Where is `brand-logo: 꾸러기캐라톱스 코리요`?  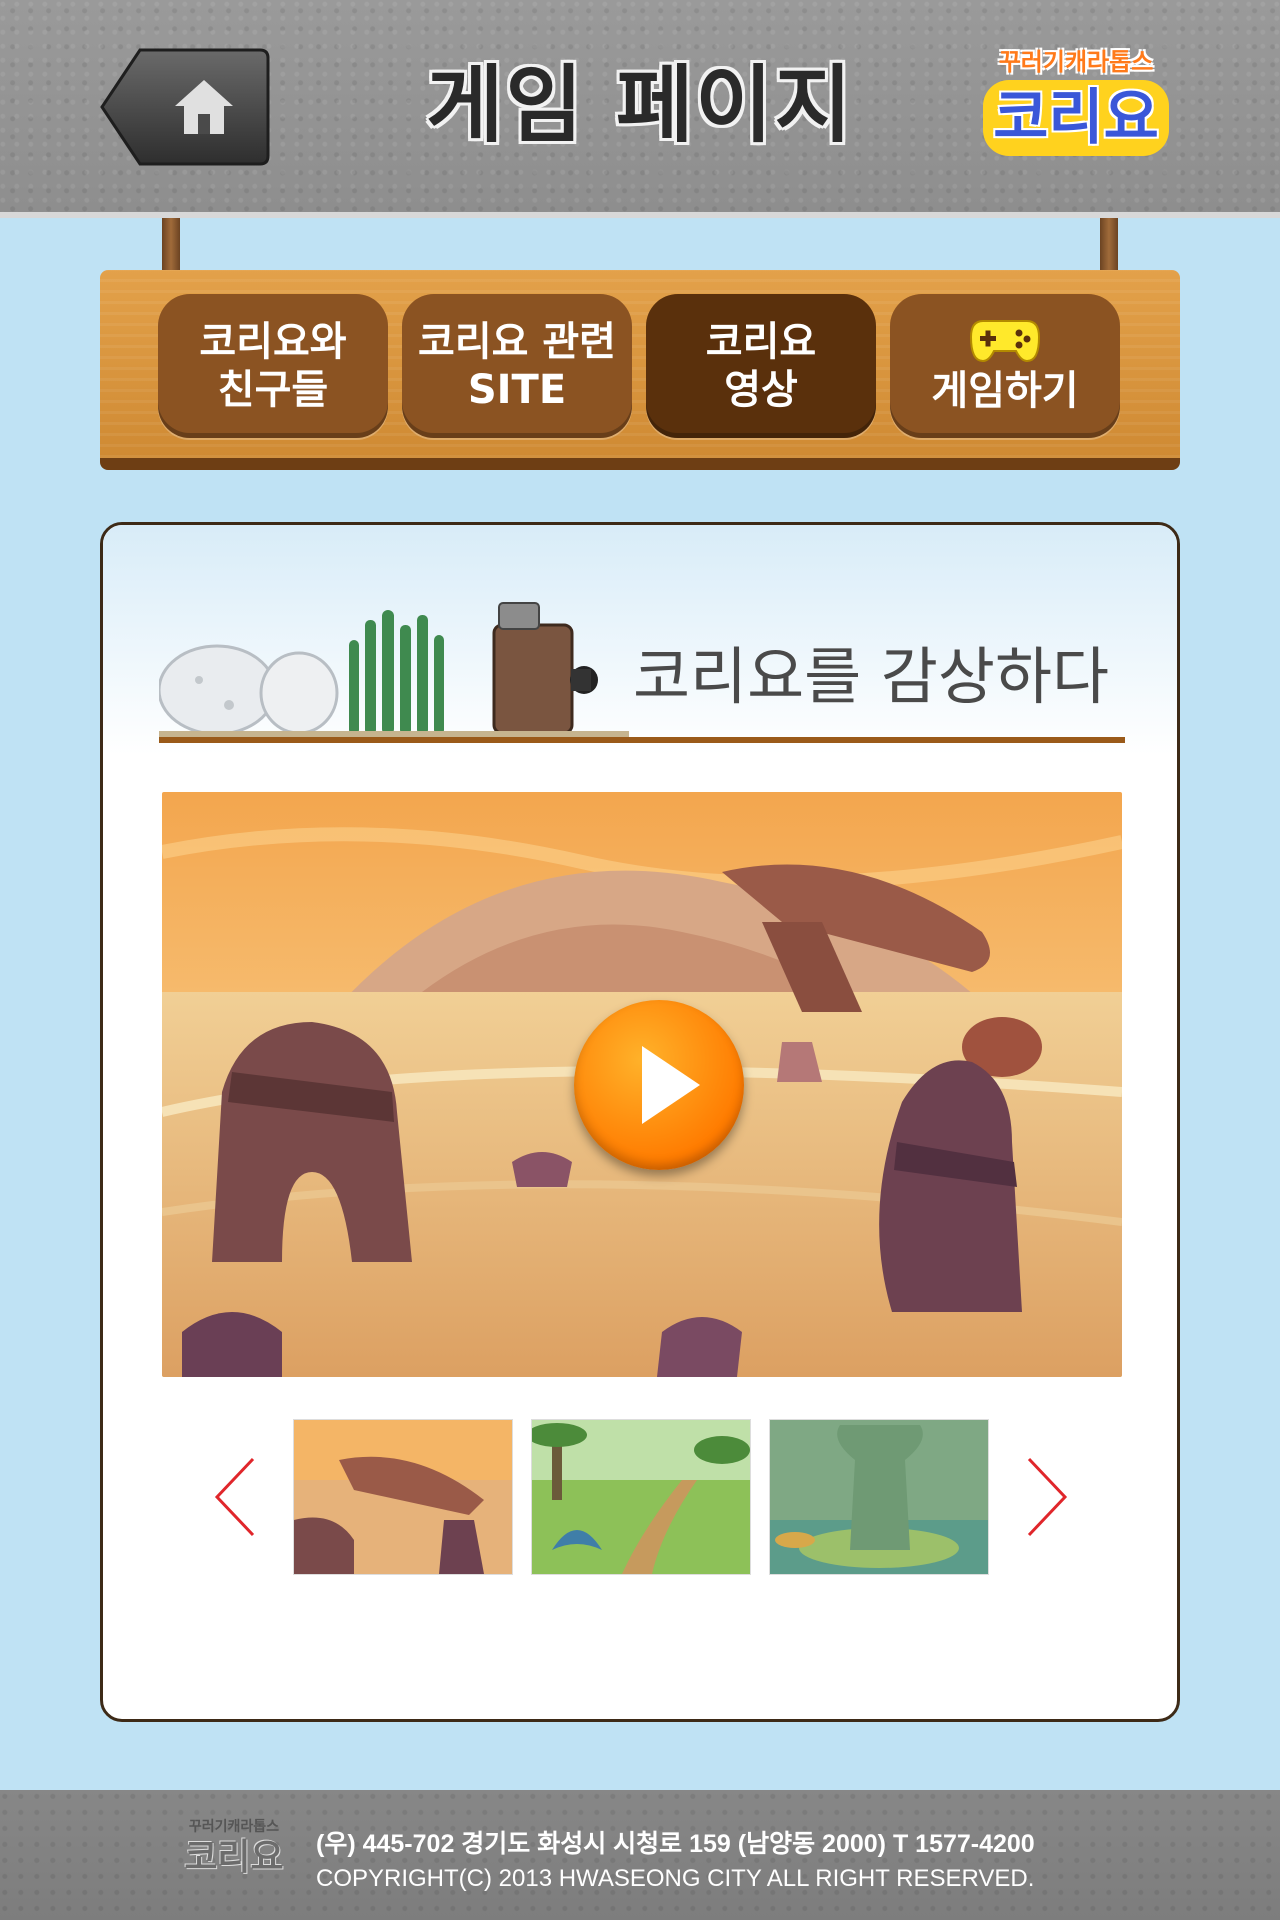 brand-logo: 꾸러기캐라톱스 코리요 is located at coordinates (1076, 106).